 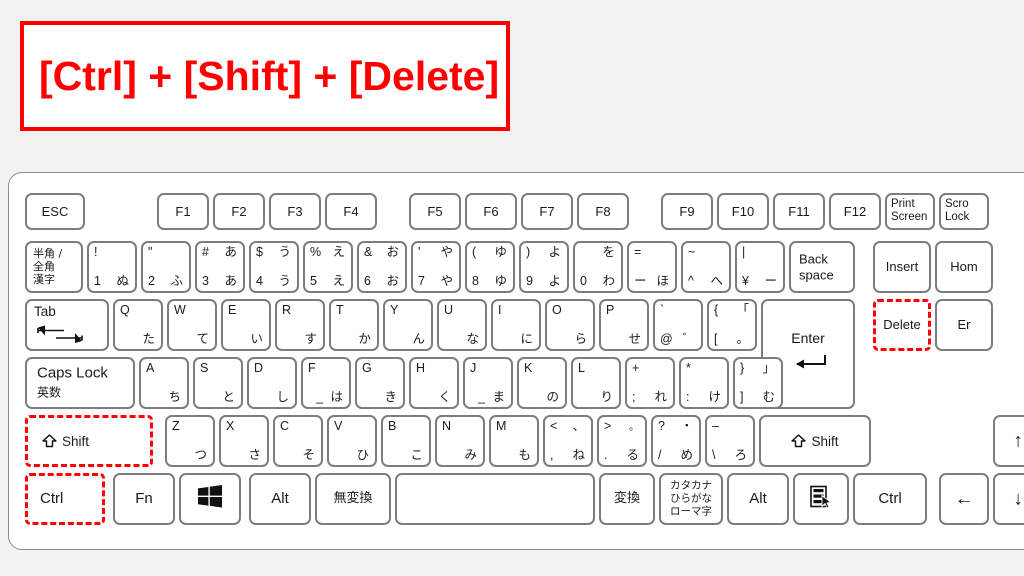 I want to click on key-windows, so click(x=210, y=499).